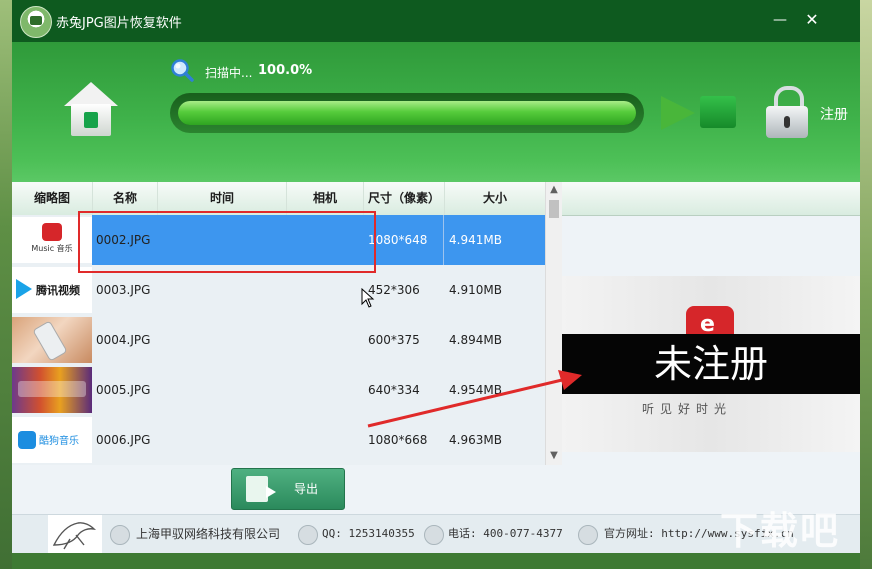 This screenshot has width=872, height=569. Describe the element at coordinates (123, 440) in the screenshot. I see `file-name: 0006.JPG` at that location.